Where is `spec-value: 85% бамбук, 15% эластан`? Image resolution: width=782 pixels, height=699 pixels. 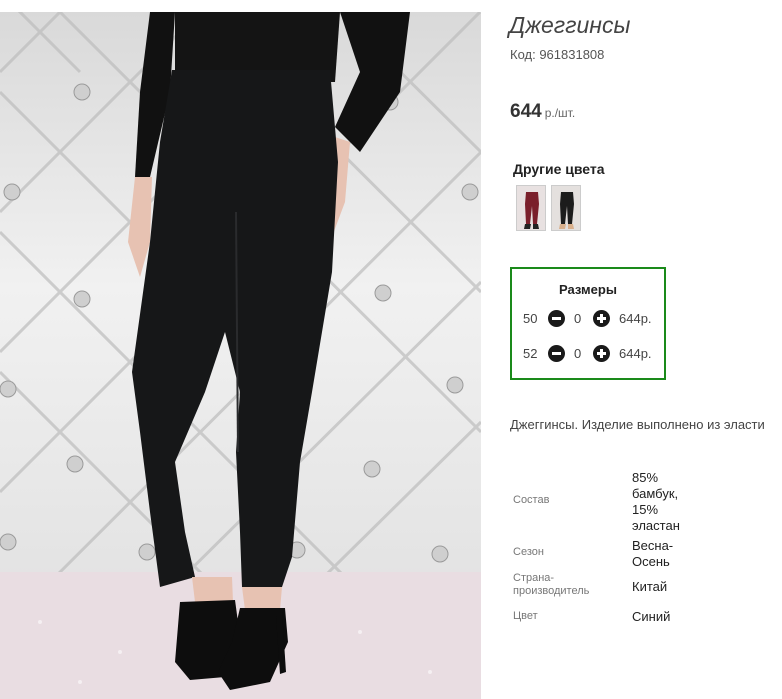 spec-value: 85% бамбук, 15% эластан is located at coordinates (656, 501).